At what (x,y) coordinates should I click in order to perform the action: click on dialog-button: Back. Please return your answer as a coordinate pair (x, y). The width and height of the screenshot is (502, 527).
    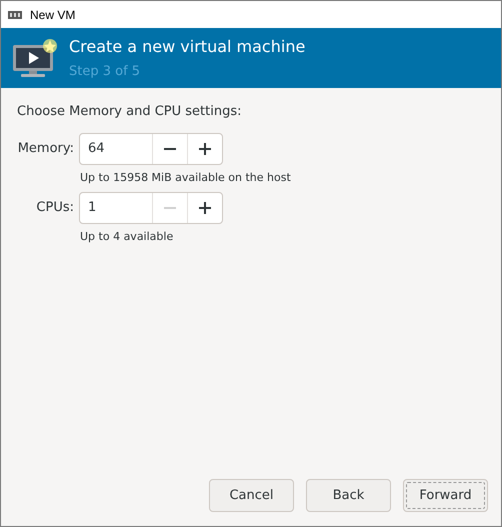
    Looking at the image, I should click on (348, 495).